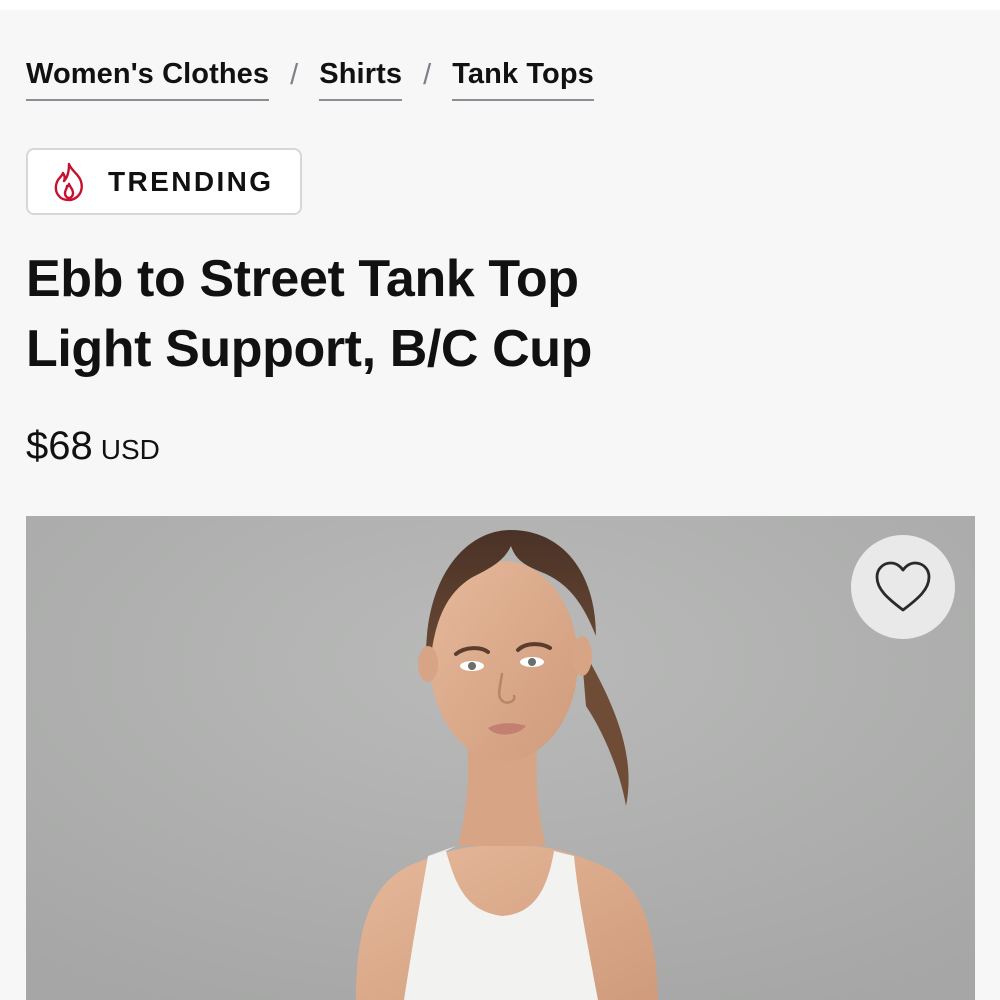 This screenshot has height=1000, width=1000. I want to click on product-title-line-2: Light Support, B/C Cup, so click(309, 349).